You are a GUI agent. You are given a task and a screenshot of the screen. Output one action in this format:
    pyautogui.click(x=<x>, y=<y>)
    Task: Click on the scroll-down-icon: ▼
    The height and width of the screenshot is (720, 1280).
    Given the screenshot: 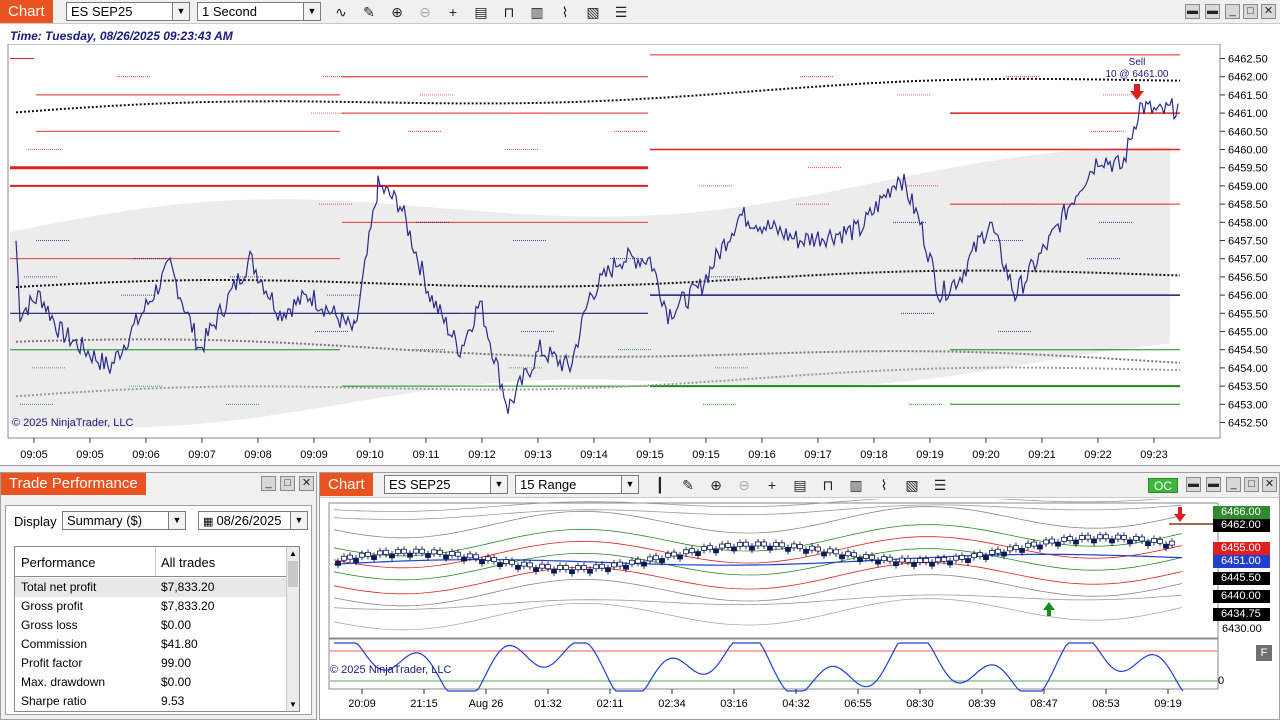 What is the action you would take?
    pyautogui.click(x=293, y=704)
    